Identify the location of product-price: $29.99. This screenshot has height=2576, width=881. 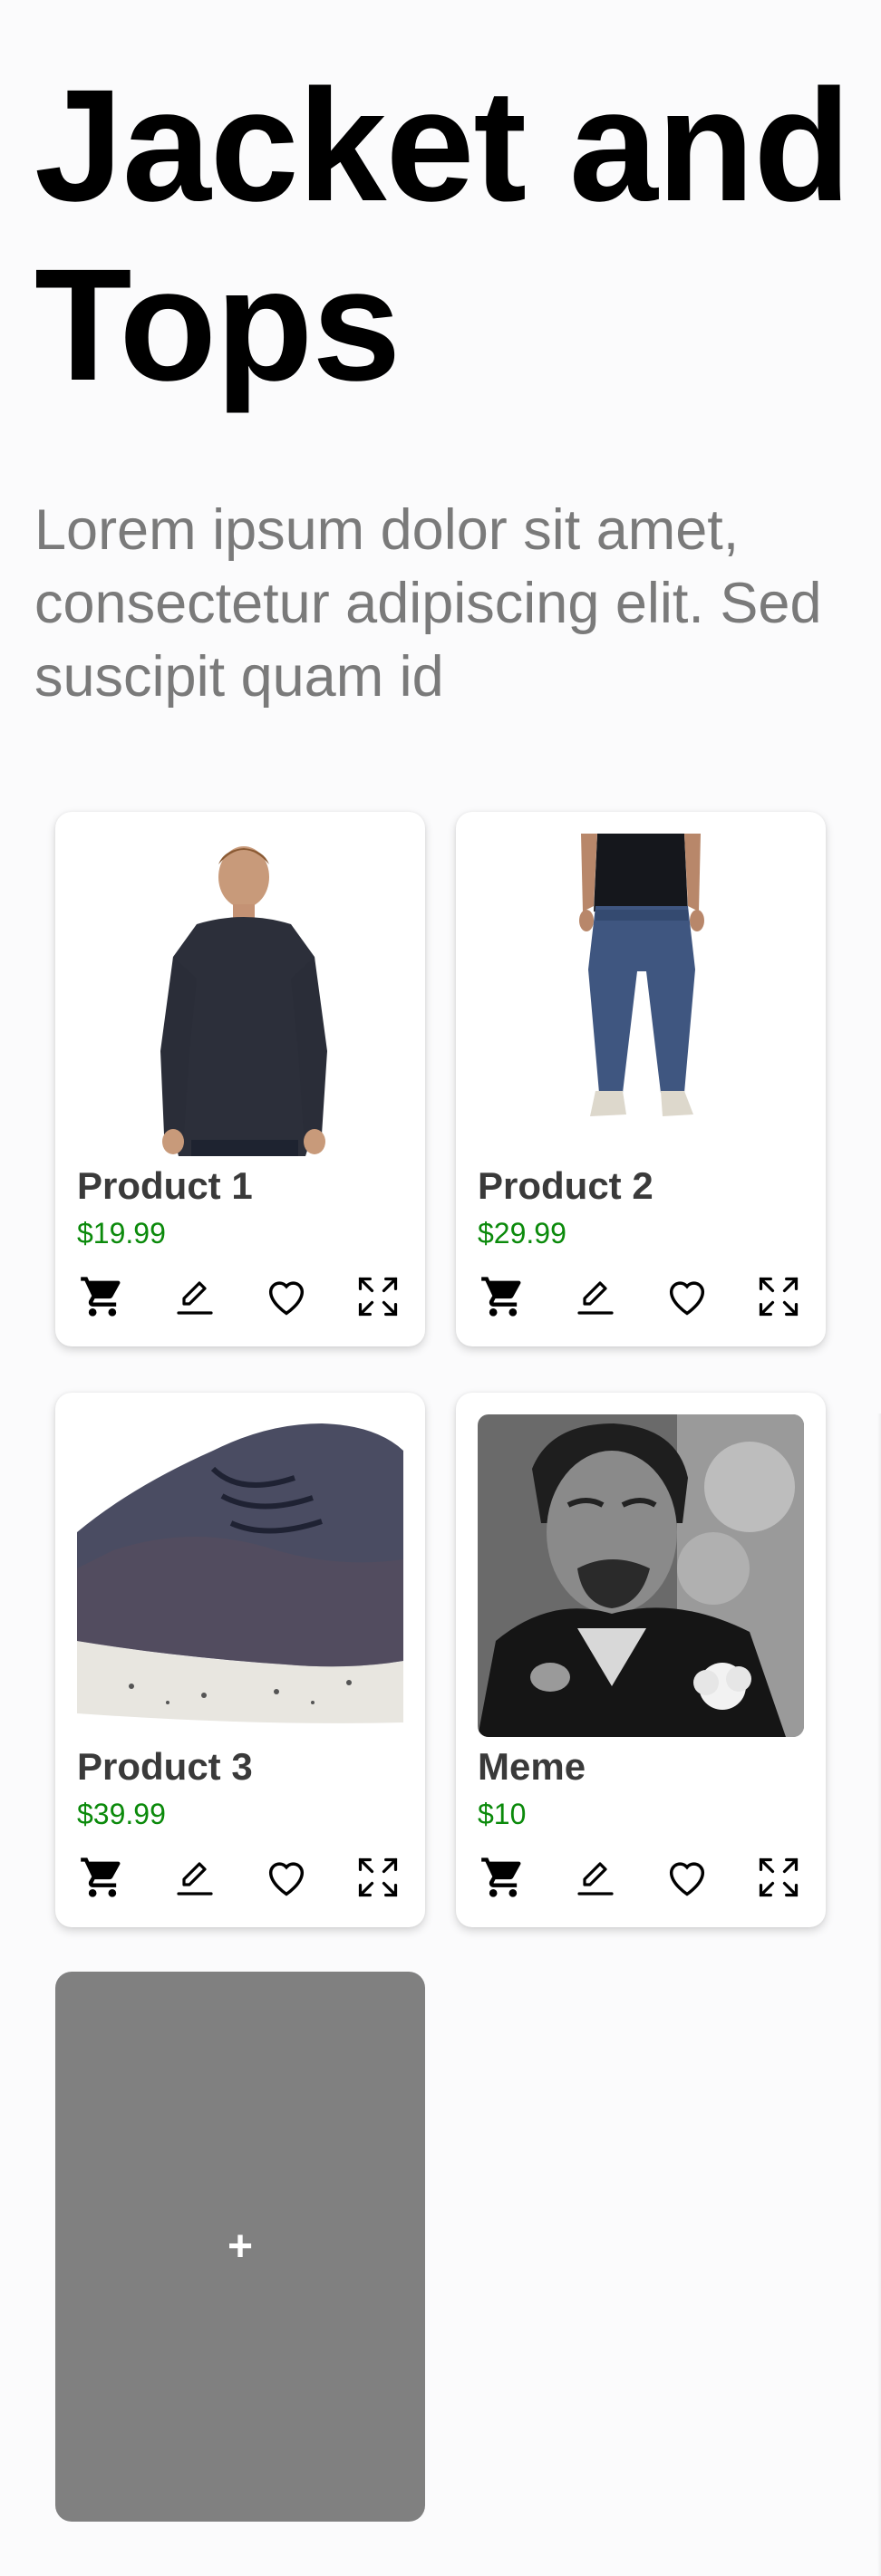
(522, 1233).